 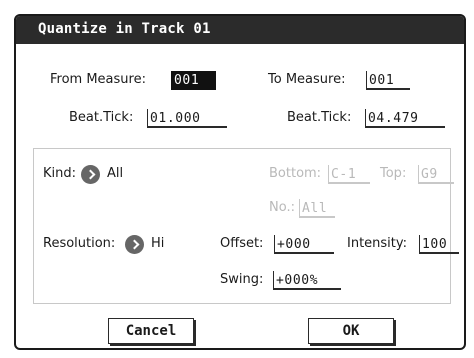 I want to click on top-field: G9, so click(x=436, y=174).